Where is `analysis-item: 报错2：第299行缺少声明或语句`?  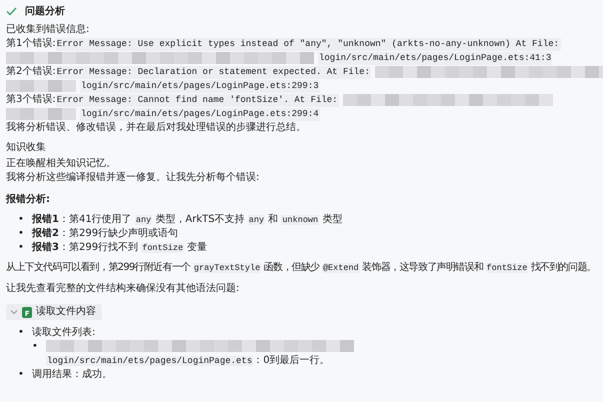 analysis-item: 报错2：第299行缺少声明或语句 is located at coordinates (105, 234).